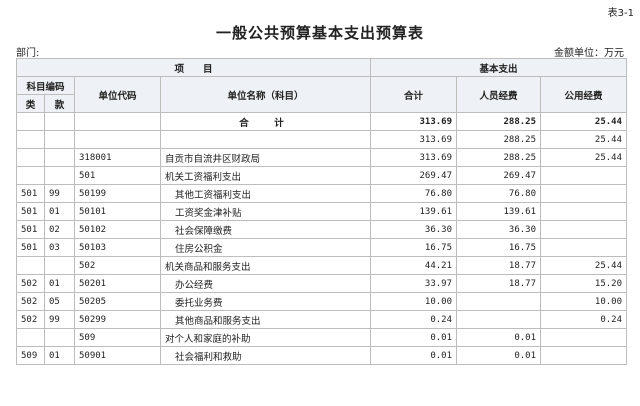 The width and height of the screenshot is (640, 406). What do you see at coordinates (265, 283) in the screenshot?
I see `cell-unit-name: 办公经费` at bounding box center [265, 283].